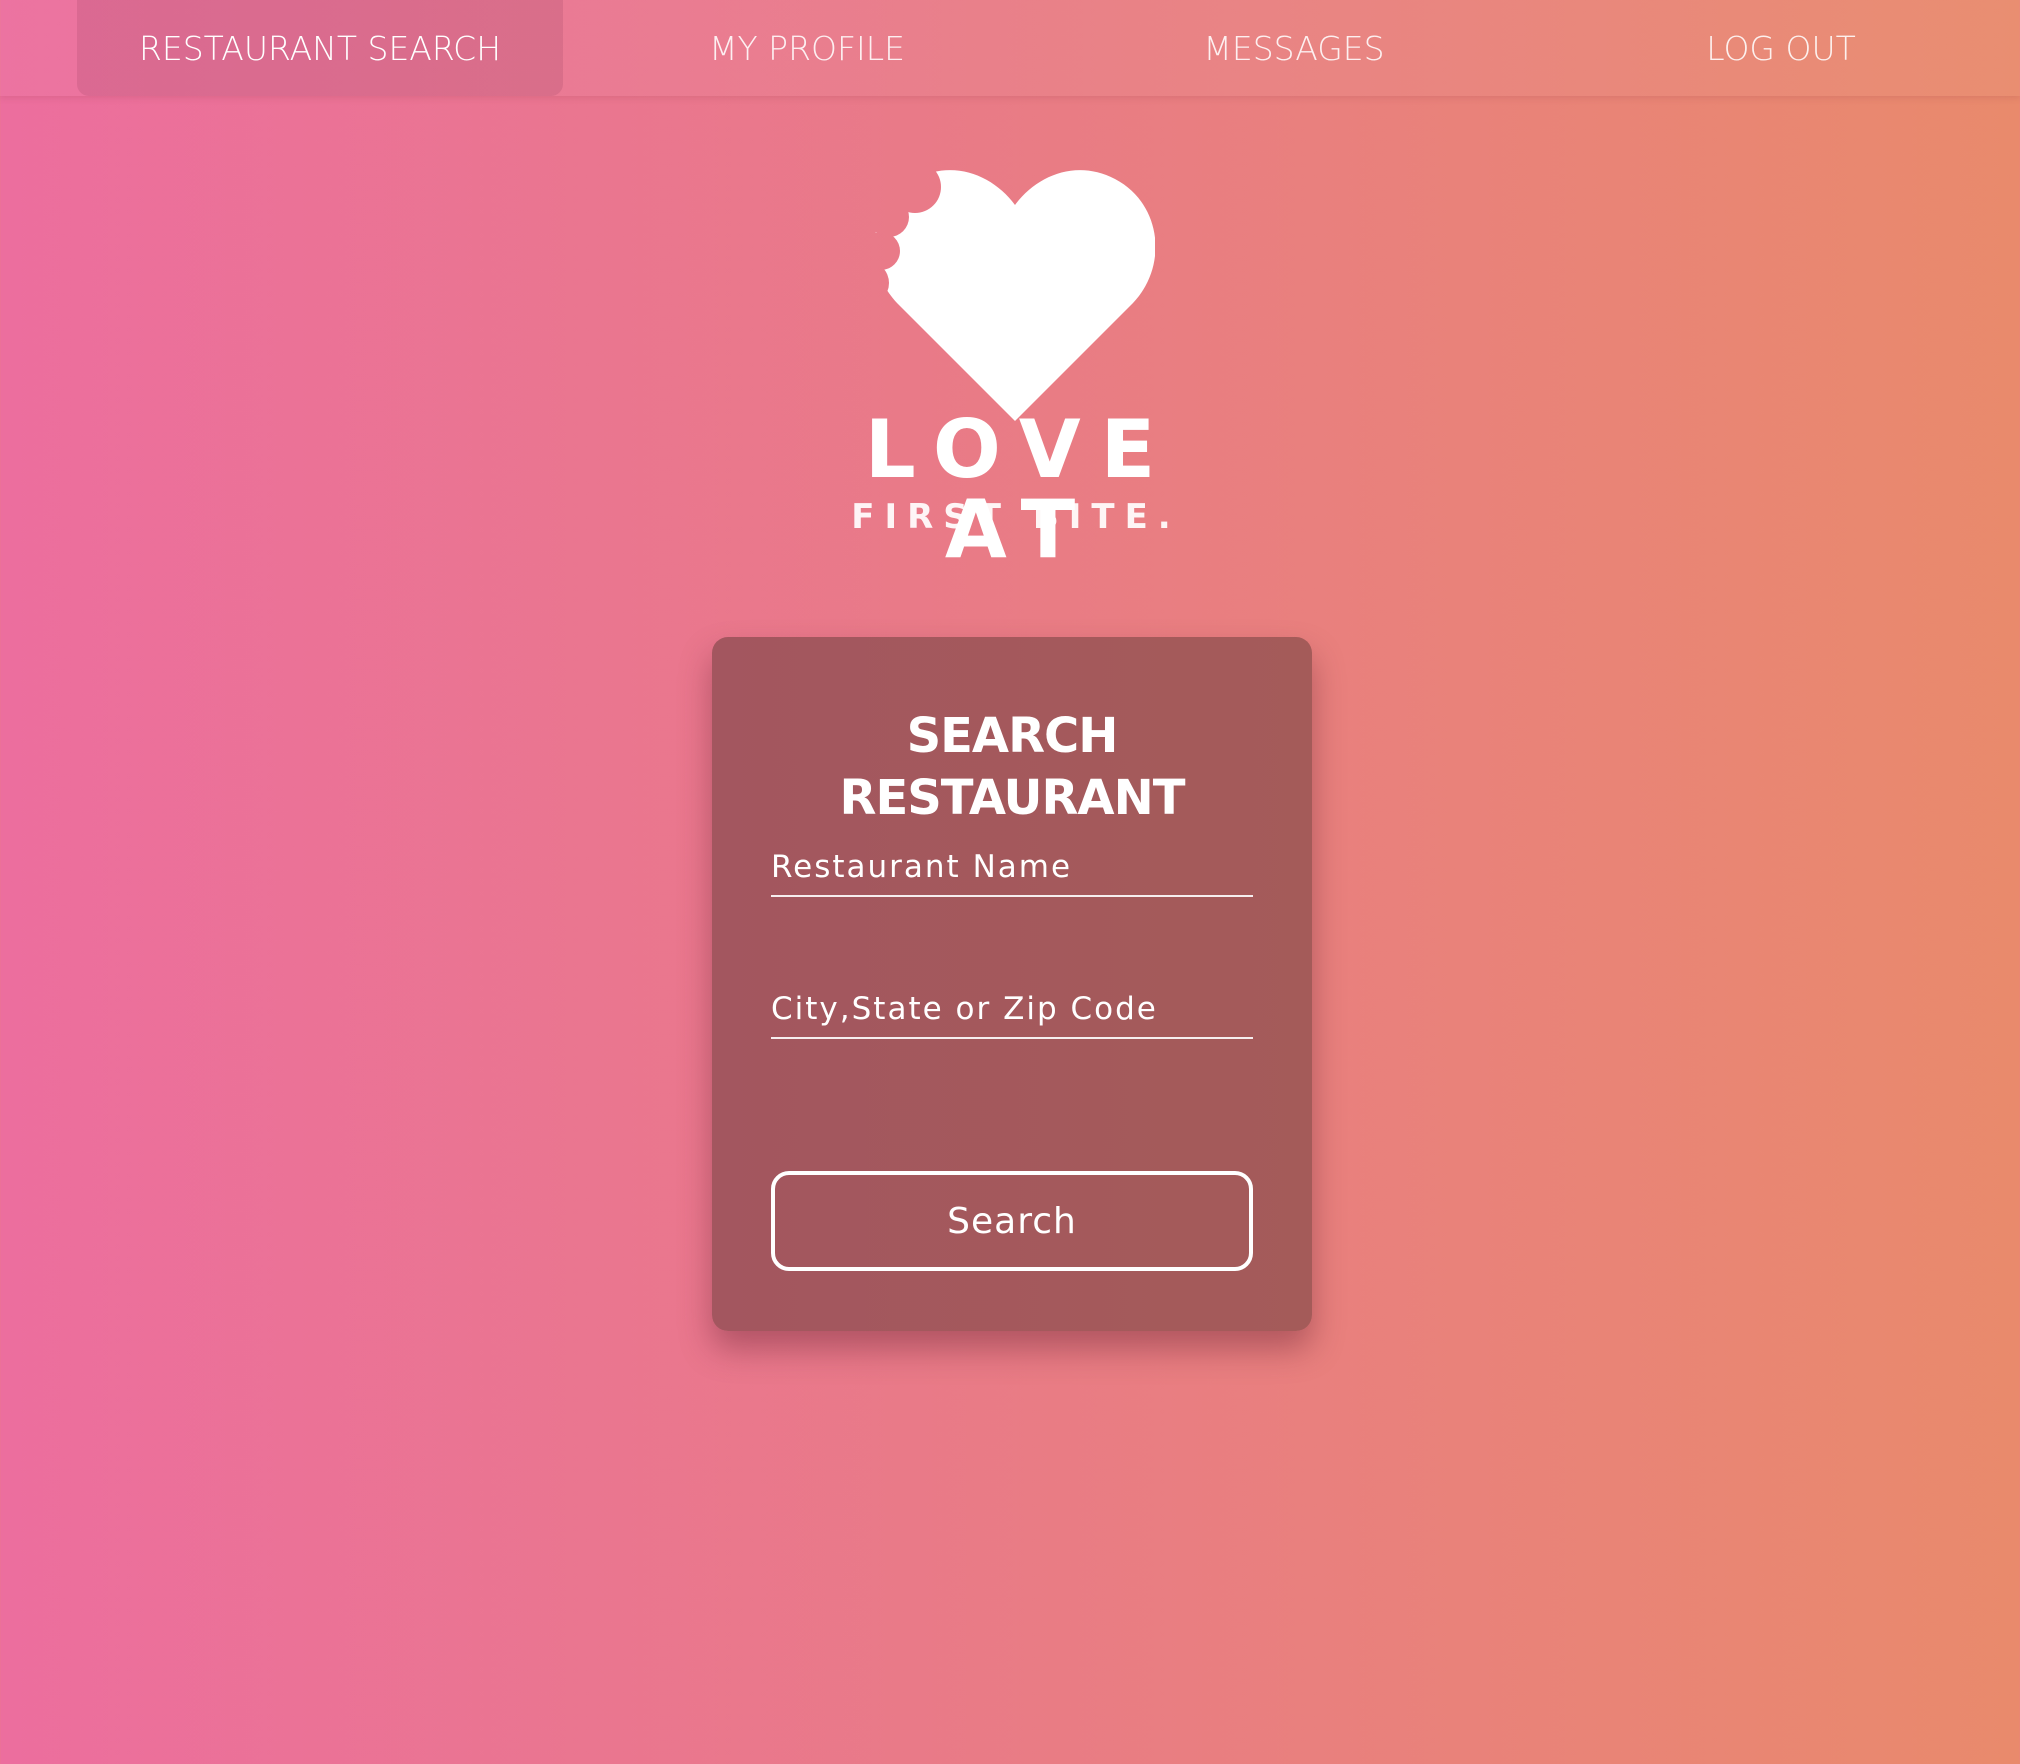 This screenshot has height=1764, width=2020. I want to click on logo-subtitle: FIRST BITE., so click(1016, 517).